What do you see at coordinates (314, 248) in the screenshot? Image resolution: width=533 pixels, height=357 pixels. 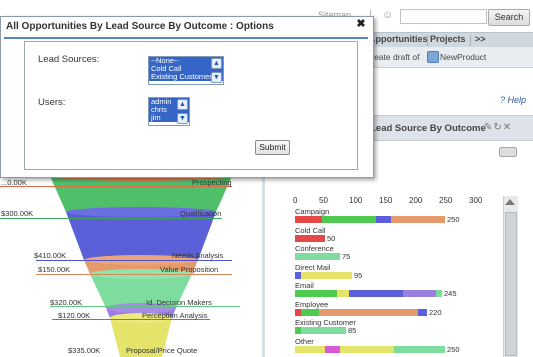 I see `category-label: Conference` at bounding box center [314, 248].